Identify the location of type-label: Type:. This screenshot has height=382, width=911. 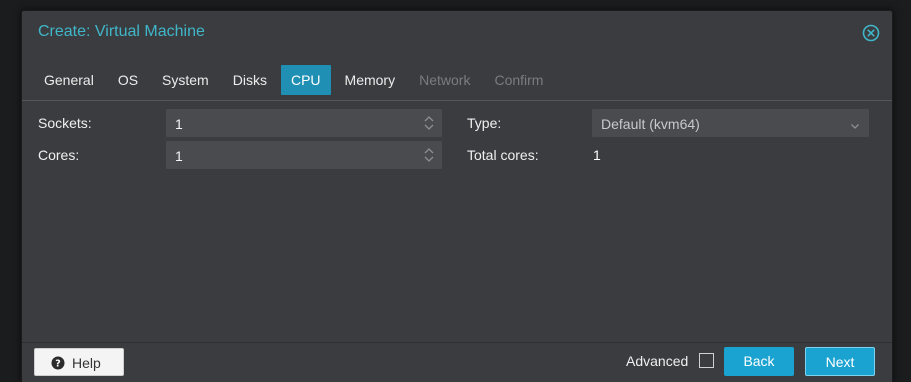
(484, 123).